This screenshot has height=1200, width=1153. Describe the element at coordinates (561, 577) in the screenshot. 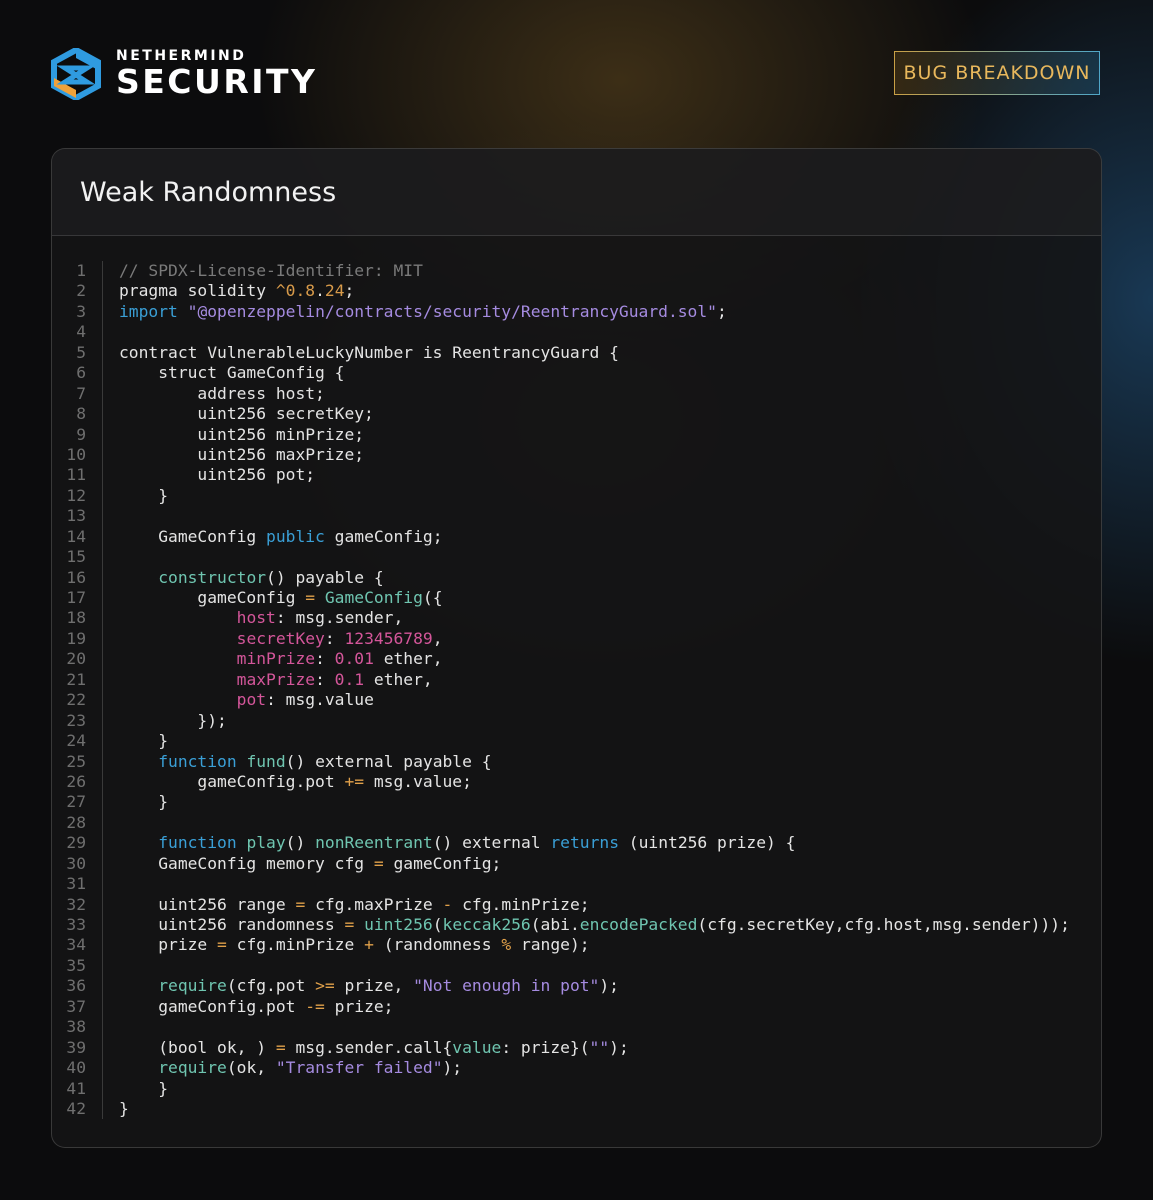

I see `code-line: 16 constructor() payable {` at that location.